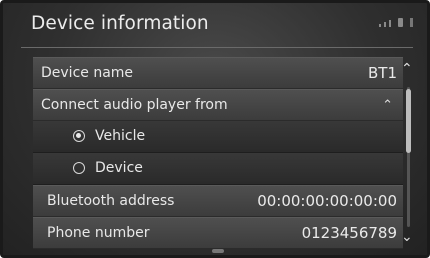 The height and width of the screenshot is (258, 430). Describe the element at coordinates (87, 73) in the screenshot. I see `device-name-label: Device name` at that location.